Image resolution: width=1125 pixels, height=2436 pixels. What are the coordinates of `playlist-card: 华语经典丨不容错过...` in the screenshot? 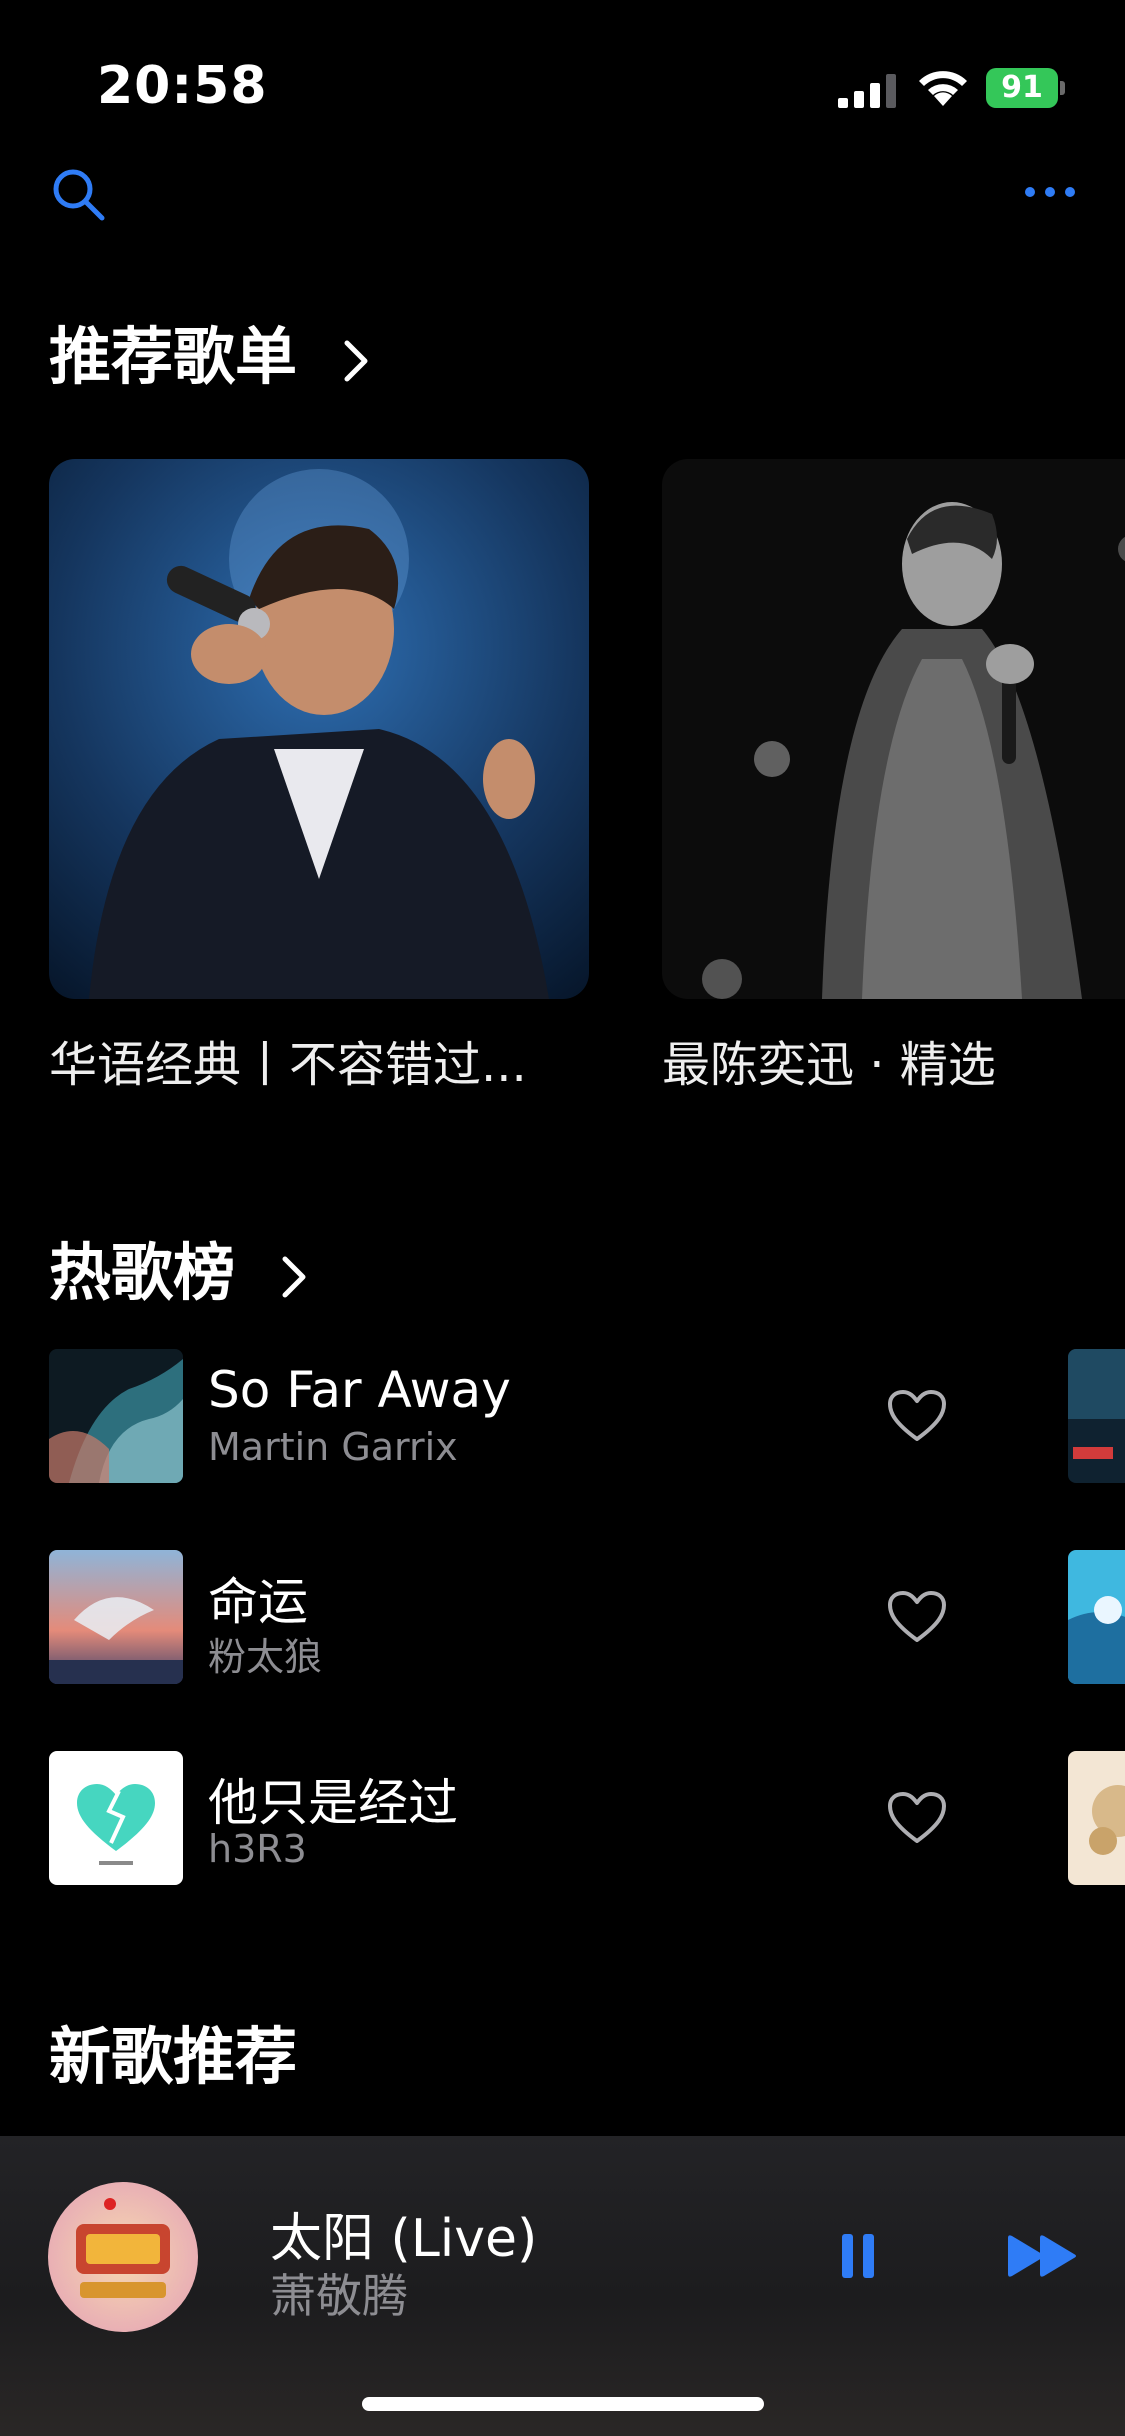 It's located at (319, 776).